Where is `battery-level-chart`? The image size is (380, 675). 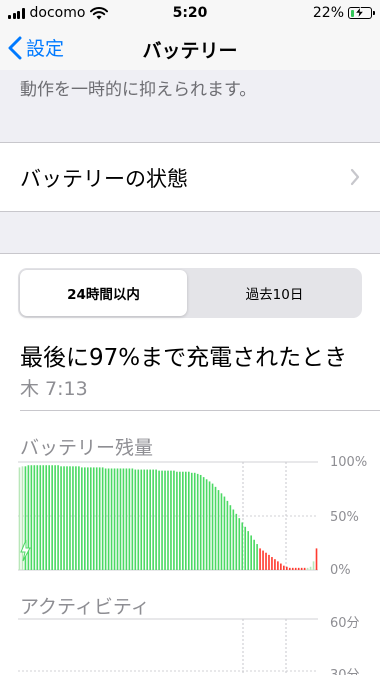 battery-level-chart is located at coordinates (168, 516).